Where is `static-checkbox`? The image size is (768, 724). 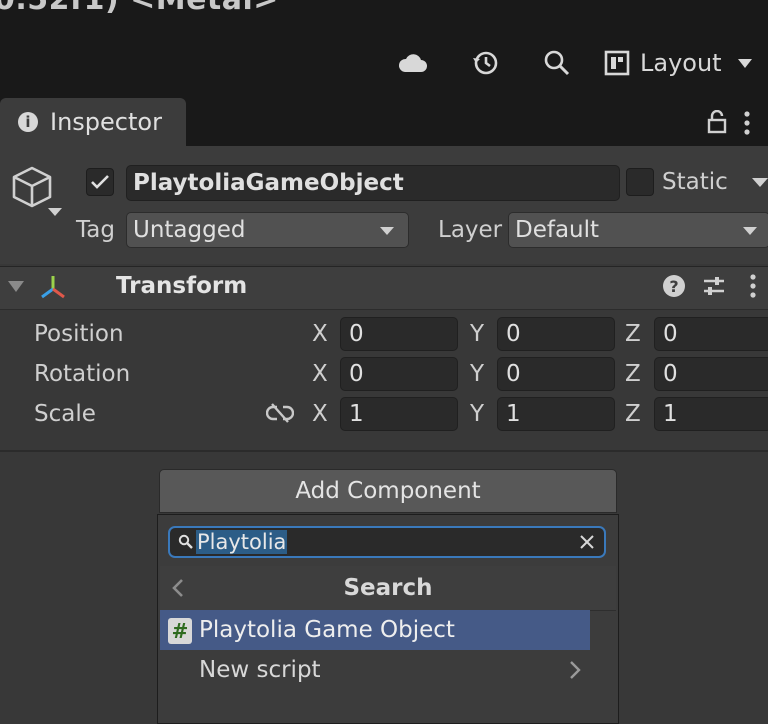
static-checkbox is located at coordinates (640, 182).